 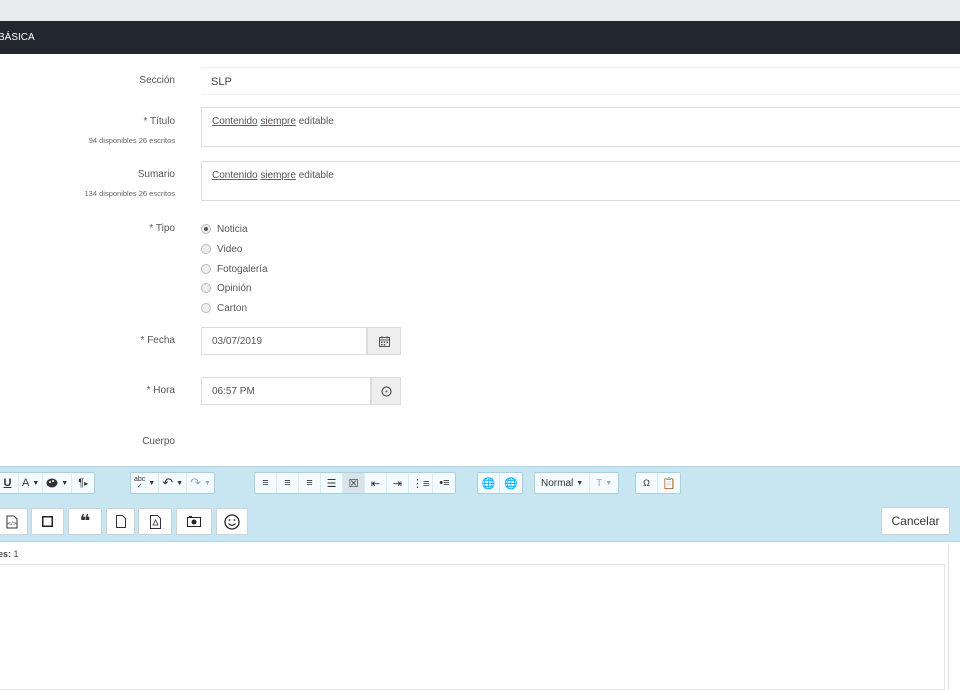 I want to click on tipo-option-label: Fotogalería, so click(x=242, y=269).